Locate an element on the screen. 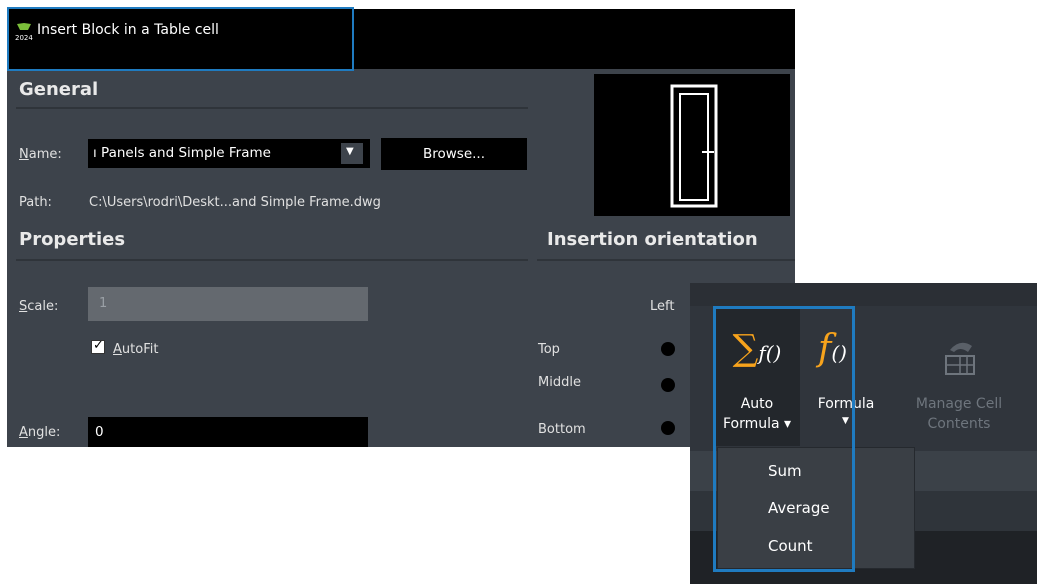  manage-label-line2: Contents is located at coordinates (959, 424).